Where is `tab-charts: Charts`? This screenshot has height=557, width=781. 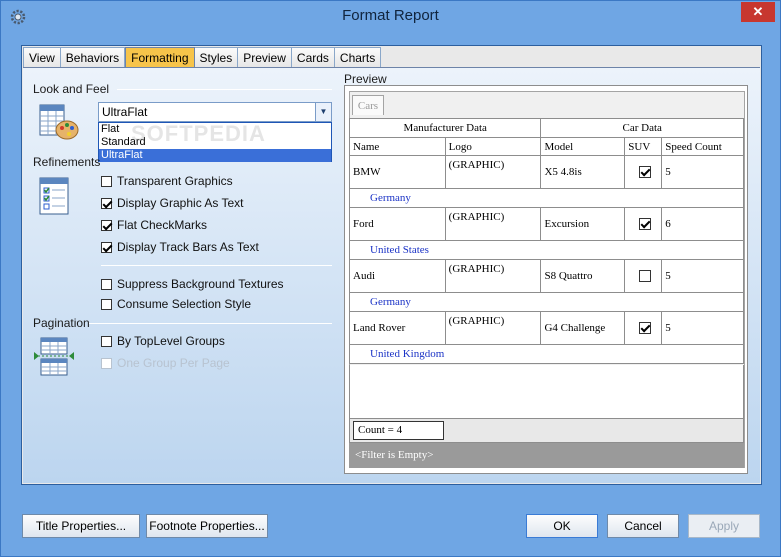 tab-charts: Charts is located at coordinates (358, 57).